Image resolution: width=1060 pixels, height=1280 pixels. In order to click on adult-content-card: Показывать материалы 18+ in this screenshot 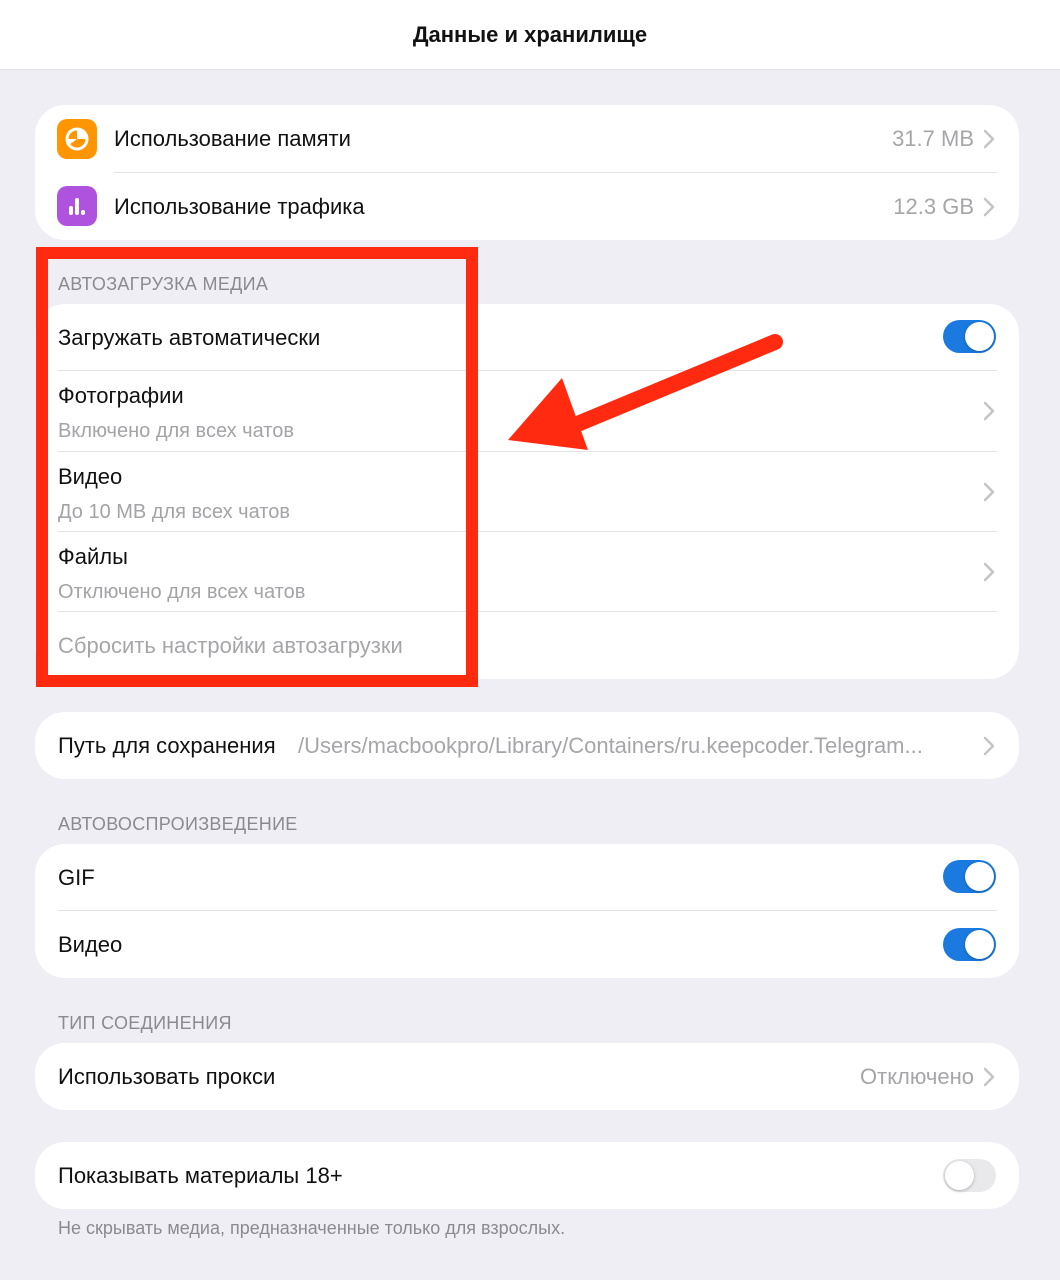, I will do `click(527, 1175)`.